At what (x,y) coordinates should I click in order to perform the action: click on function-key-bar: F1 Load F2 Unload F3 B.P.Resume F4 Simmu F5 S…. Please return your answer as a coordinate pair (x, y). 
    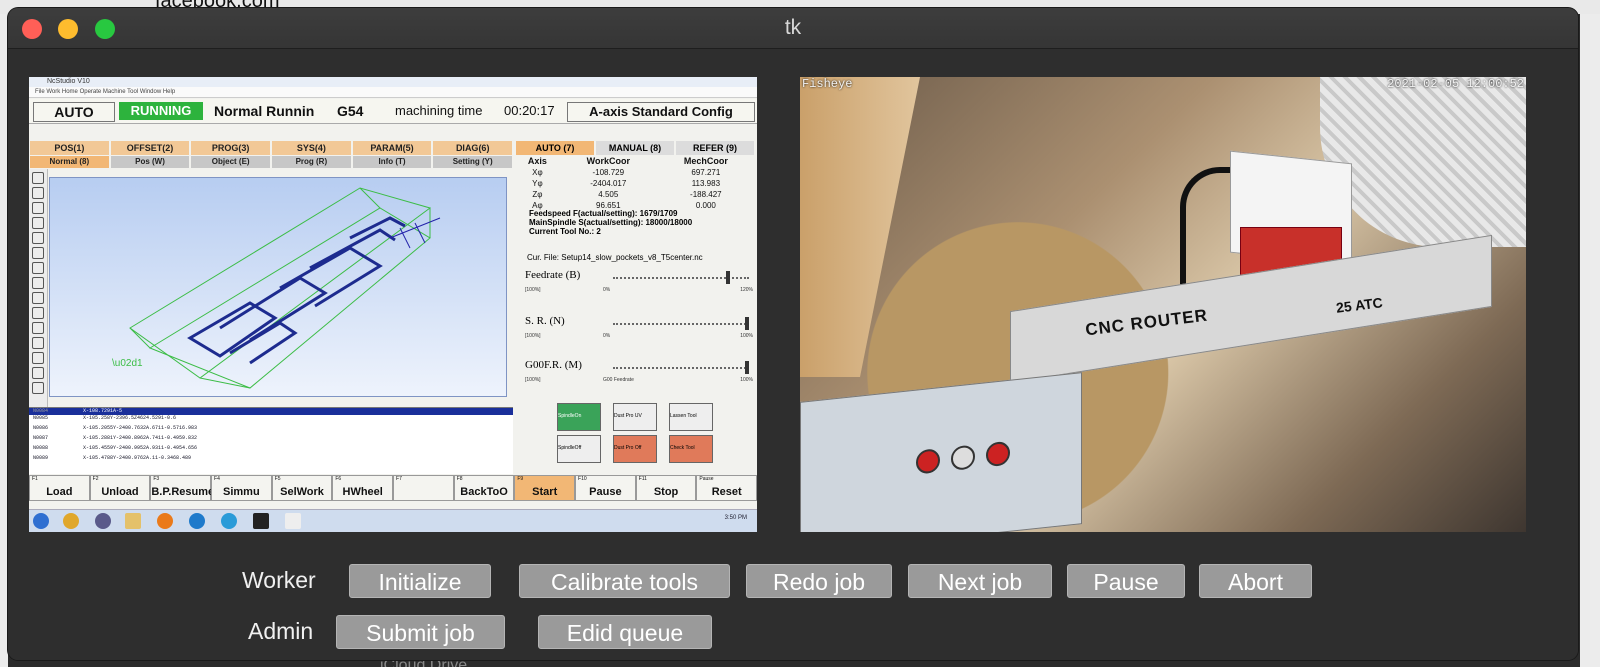
    Looking at the image, I should click on (393, 488).